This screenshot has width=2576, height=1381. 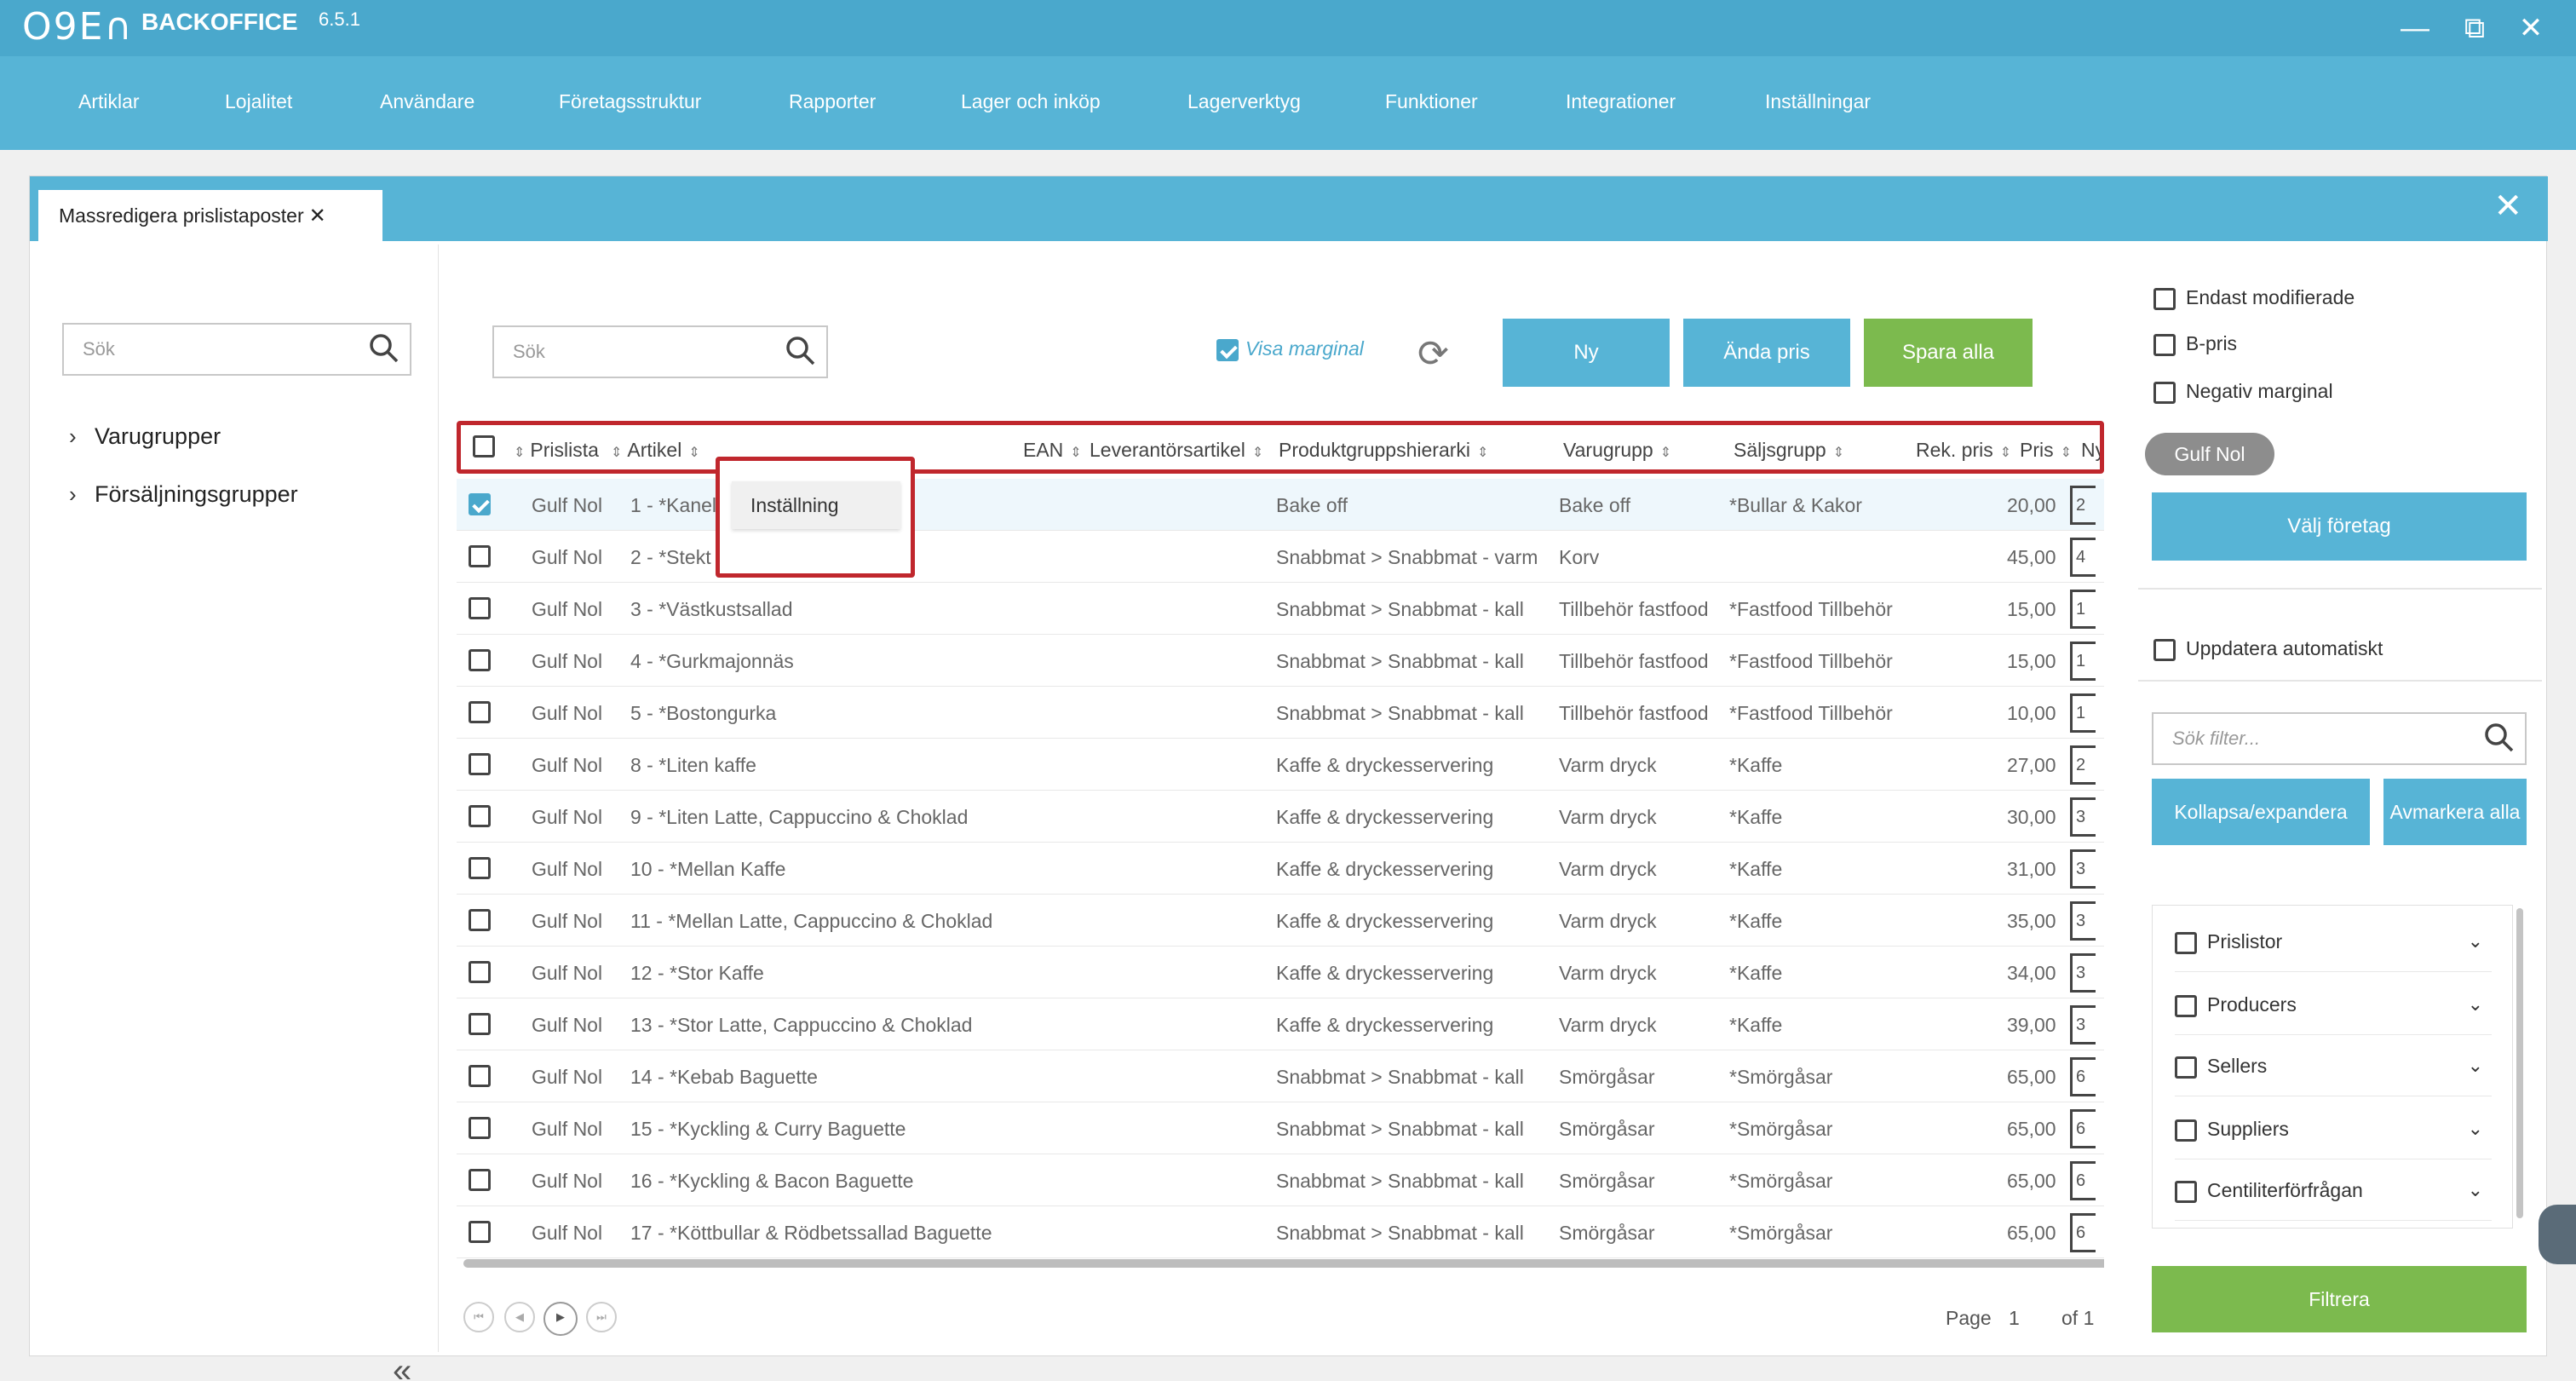 I want to click on first-page-button: ⏮, so click(x=479, y=1317).